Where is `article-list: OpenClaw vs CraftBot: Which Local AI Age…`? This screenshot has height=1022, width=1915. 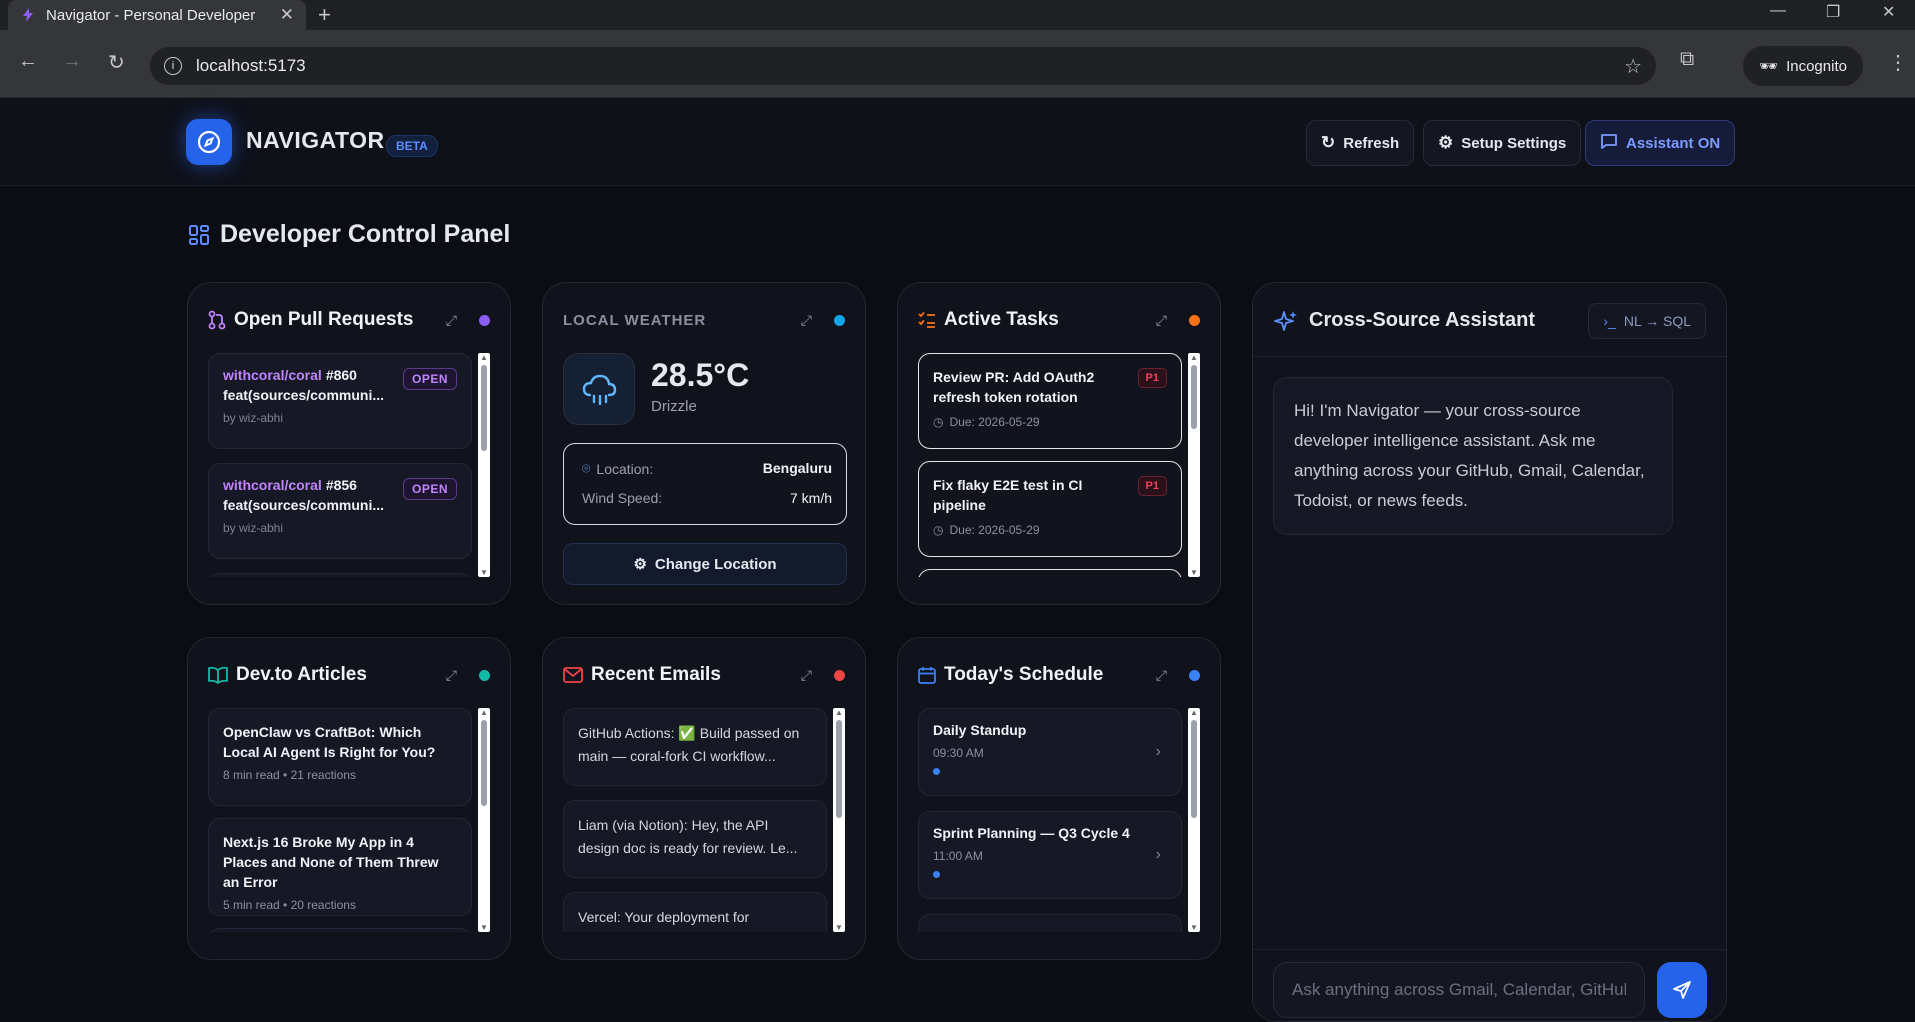
article-list: OpenClaw vs CraftBot: Which Local AI Age… is located at coordinates (349, 820).